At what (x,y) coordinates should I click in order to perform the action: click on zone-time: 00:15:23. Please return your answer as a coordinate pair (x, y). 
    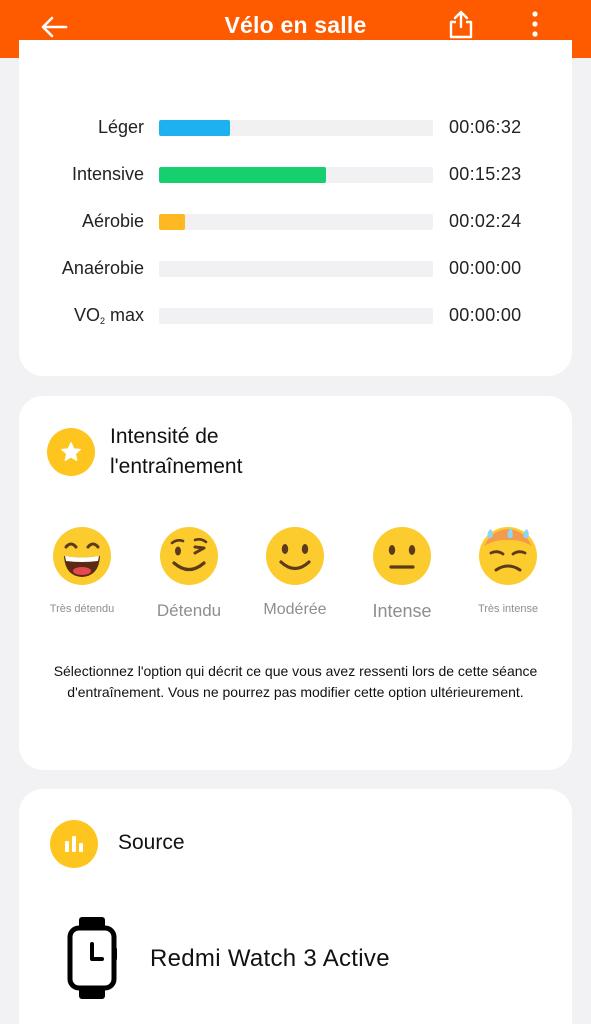
    Looking at the image, I should click on (485, 174).